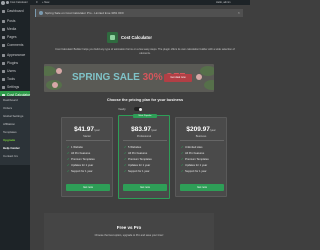  Describe the element at coordinates (122, 109) in the screenshot. I see `toggle-label: Yearly` at that location.